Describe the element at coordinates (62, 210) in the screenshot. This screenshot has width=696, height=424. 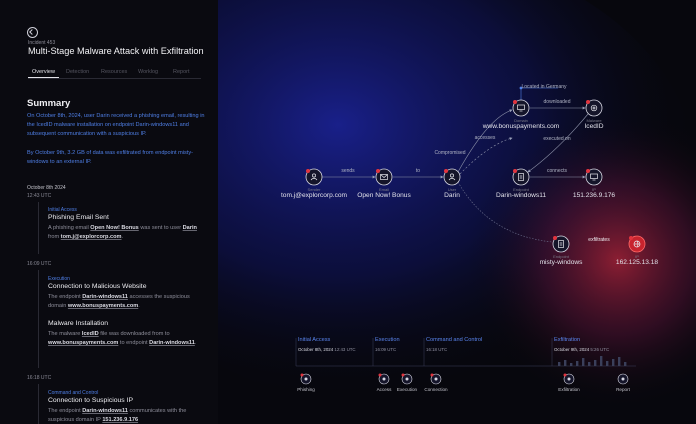
I see `event-category: Initial Access` at that location.